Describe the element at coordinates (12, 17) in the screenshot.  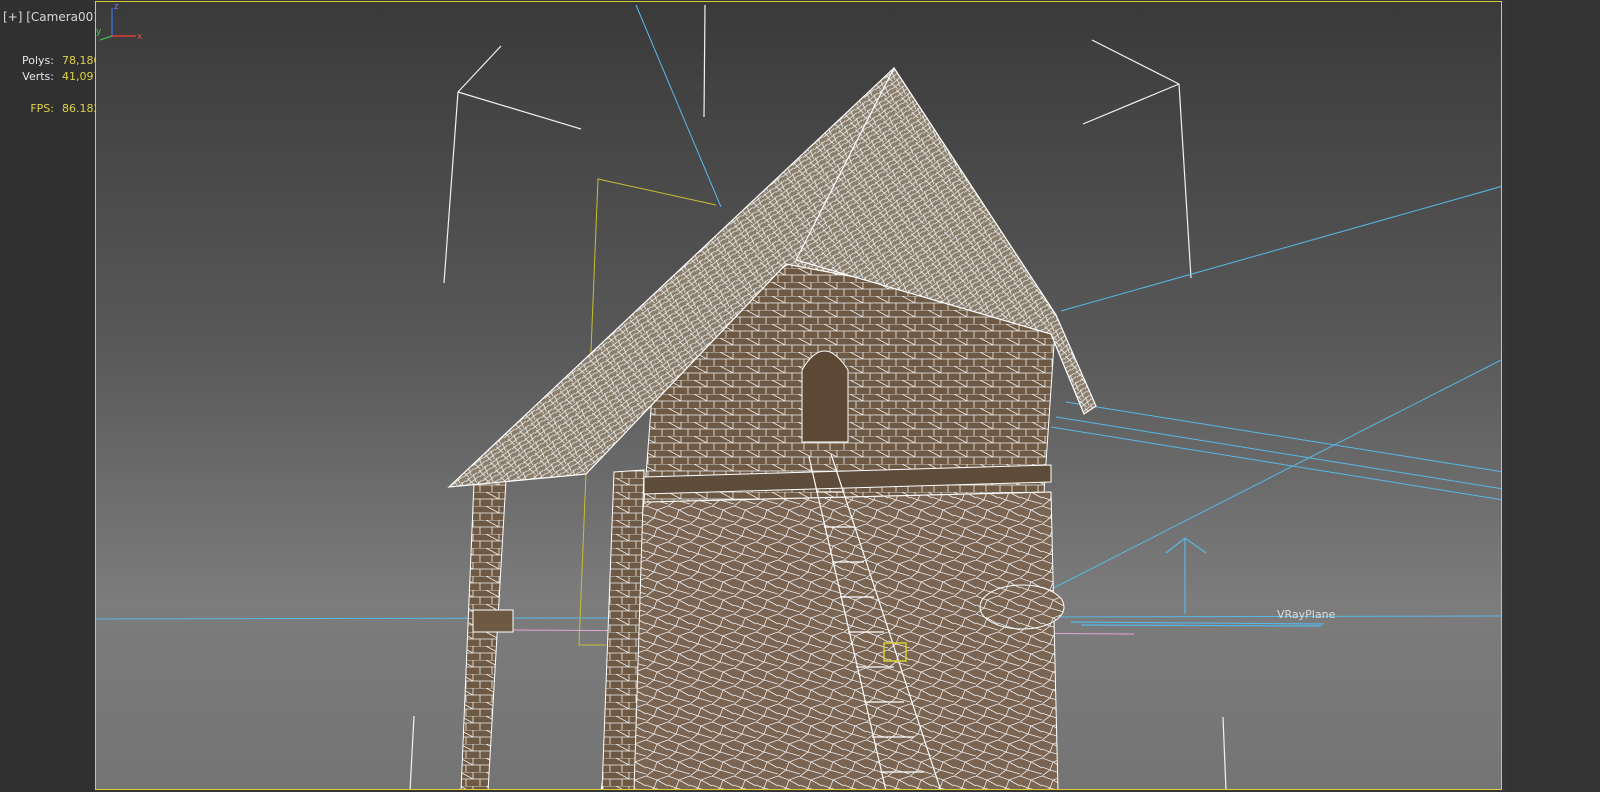
I see `viewport-menu-plus: [+]` at that location.